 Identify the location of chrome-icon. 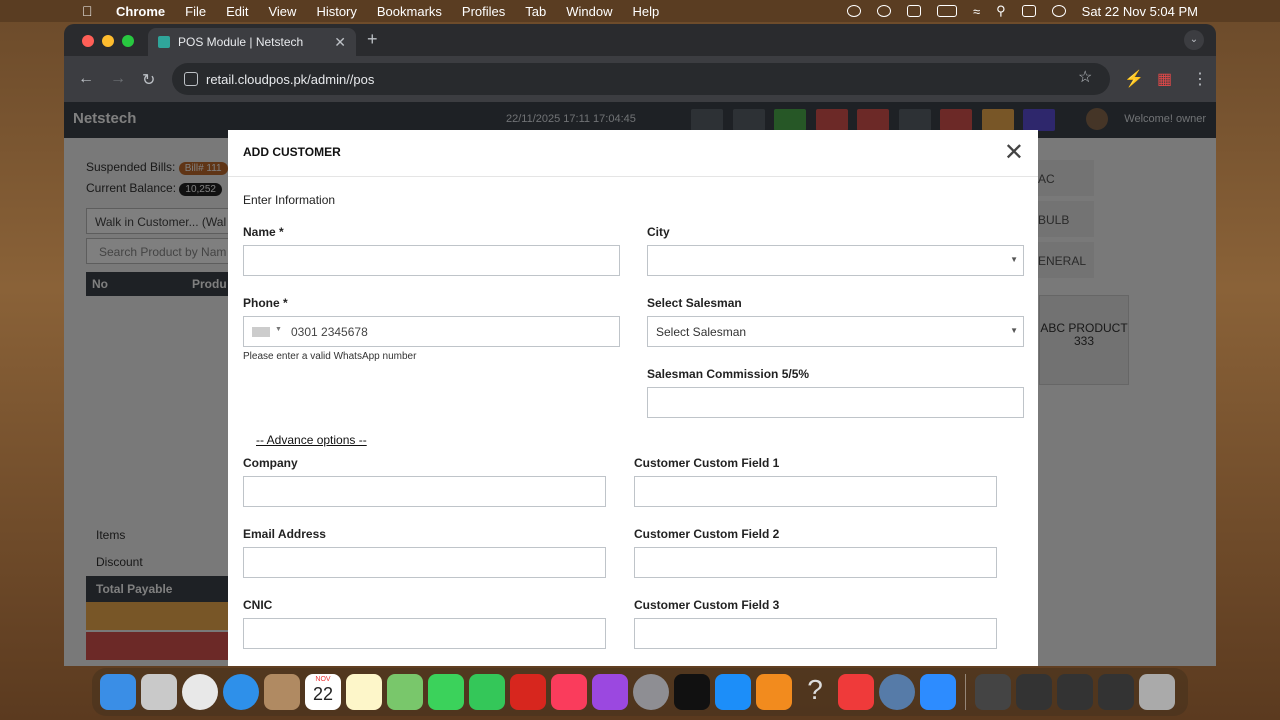
(200, 692).